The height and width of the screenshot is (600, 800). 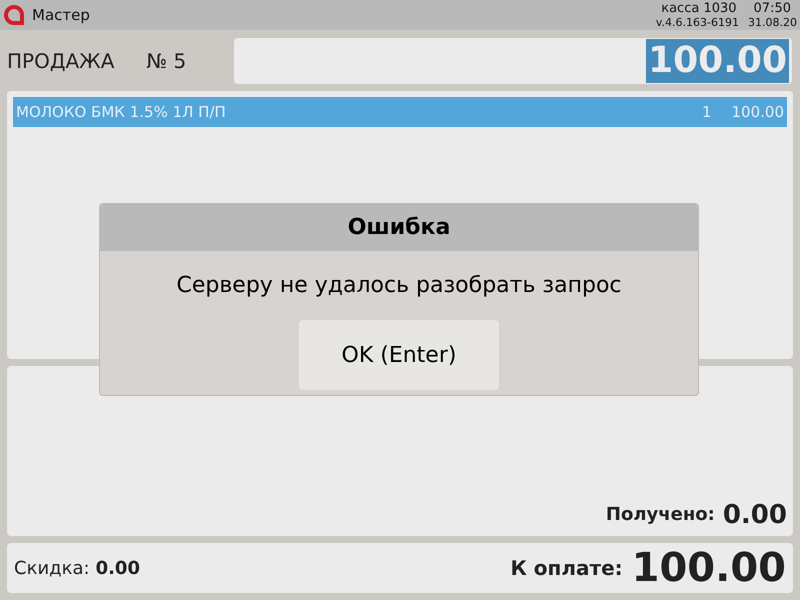 I want to click on item-quantity: 1, so click(x=707, y=112).